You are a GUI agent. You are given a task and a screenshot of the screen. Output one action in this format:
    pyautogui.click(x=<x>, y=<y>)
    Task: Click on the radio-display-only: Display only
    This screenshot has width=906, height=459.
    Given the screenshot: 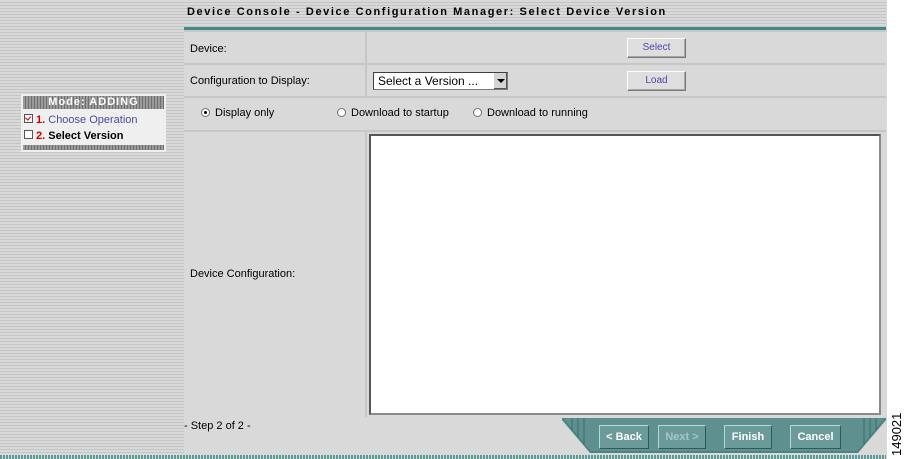 What is the action you would take?
    pyautogui.click(x=237, y=114)
    